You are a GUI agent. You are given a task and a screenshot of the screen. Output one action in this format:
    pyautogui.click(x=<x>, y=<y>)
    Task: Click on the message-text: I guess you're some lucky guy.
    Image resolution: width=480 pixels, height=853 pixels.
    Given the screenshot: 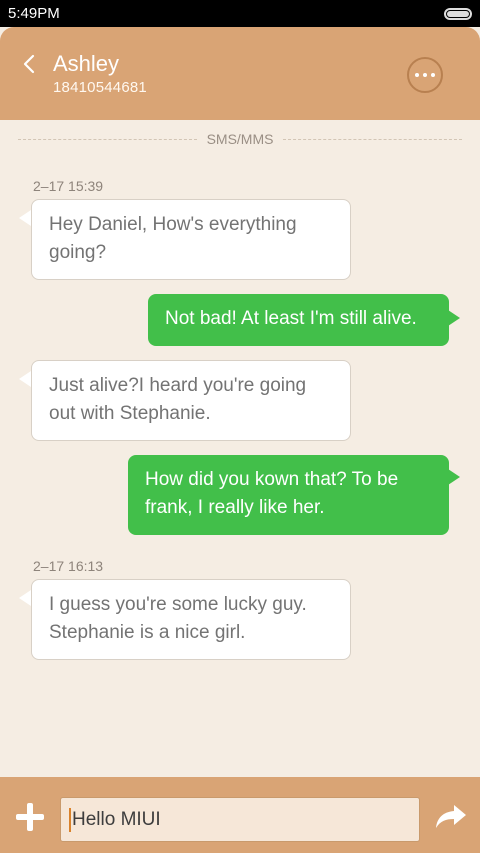 What is the action you would take?
    pyautogui.click(x=178, y=604)
    